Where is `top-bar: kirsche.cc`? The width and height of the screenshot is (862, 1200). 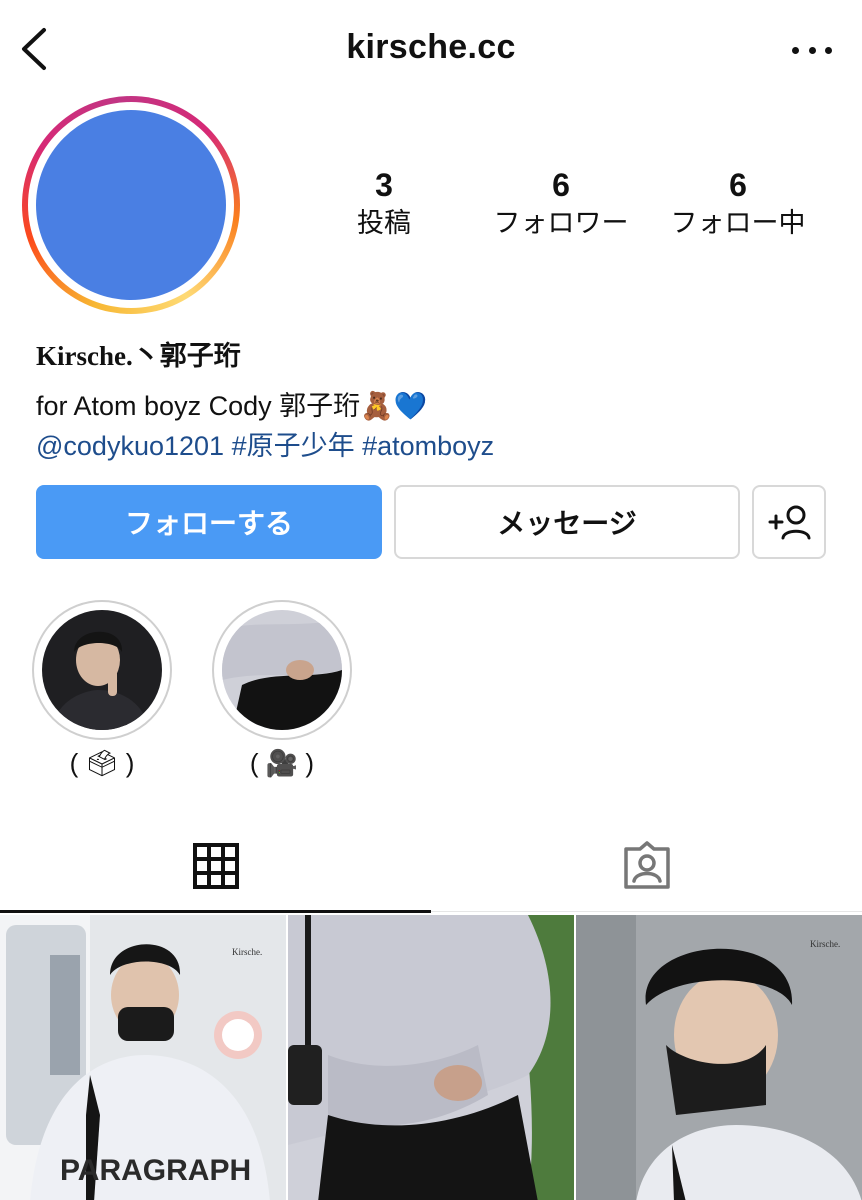 top-bar: kirsche.cc is located at coordinates (431, 48).